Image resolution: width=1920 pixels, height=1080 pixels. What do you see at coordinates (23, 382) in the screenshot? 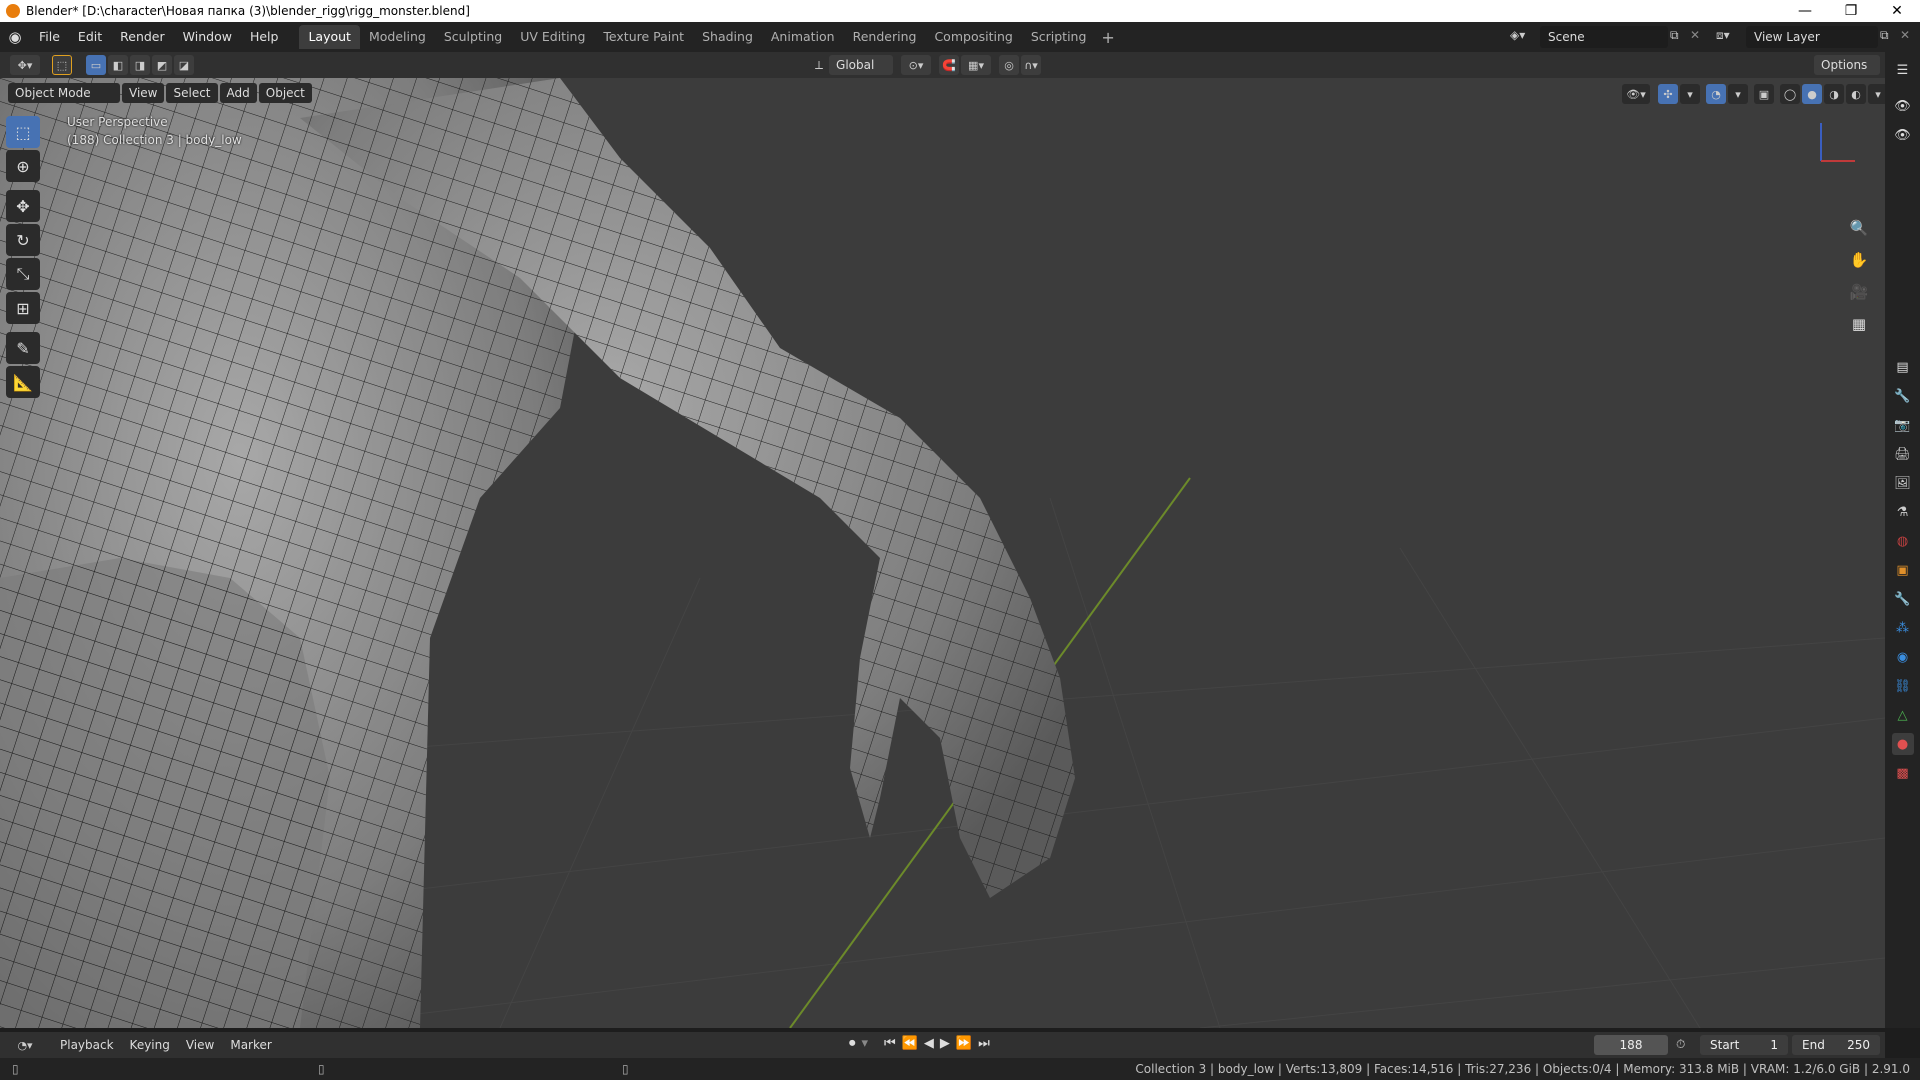
I see `measure-tool-icon: 📐` at bounding box center [23, 382].